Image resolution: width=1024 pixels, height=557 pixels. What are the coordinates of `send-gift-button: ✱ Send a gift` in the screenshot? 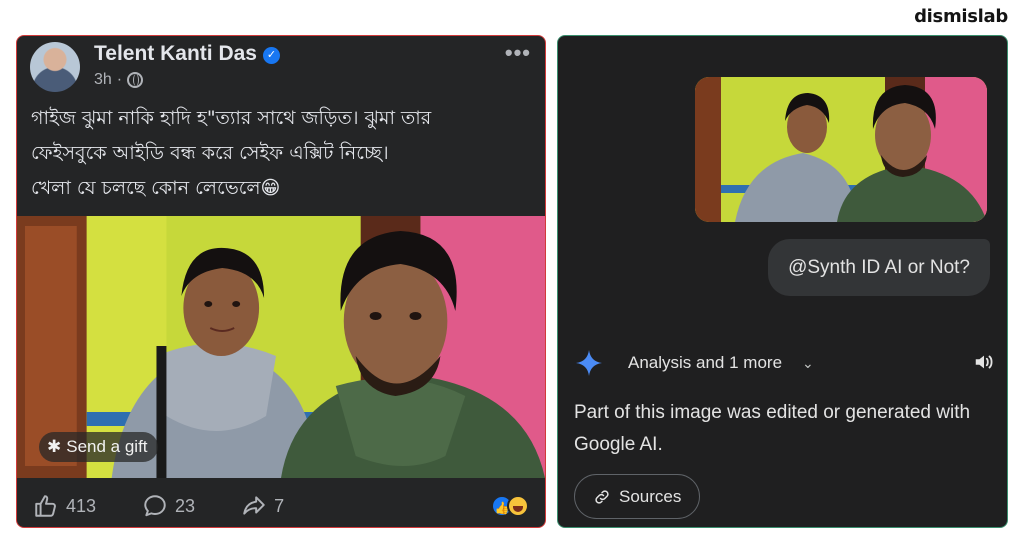 It's located at (98, 447).